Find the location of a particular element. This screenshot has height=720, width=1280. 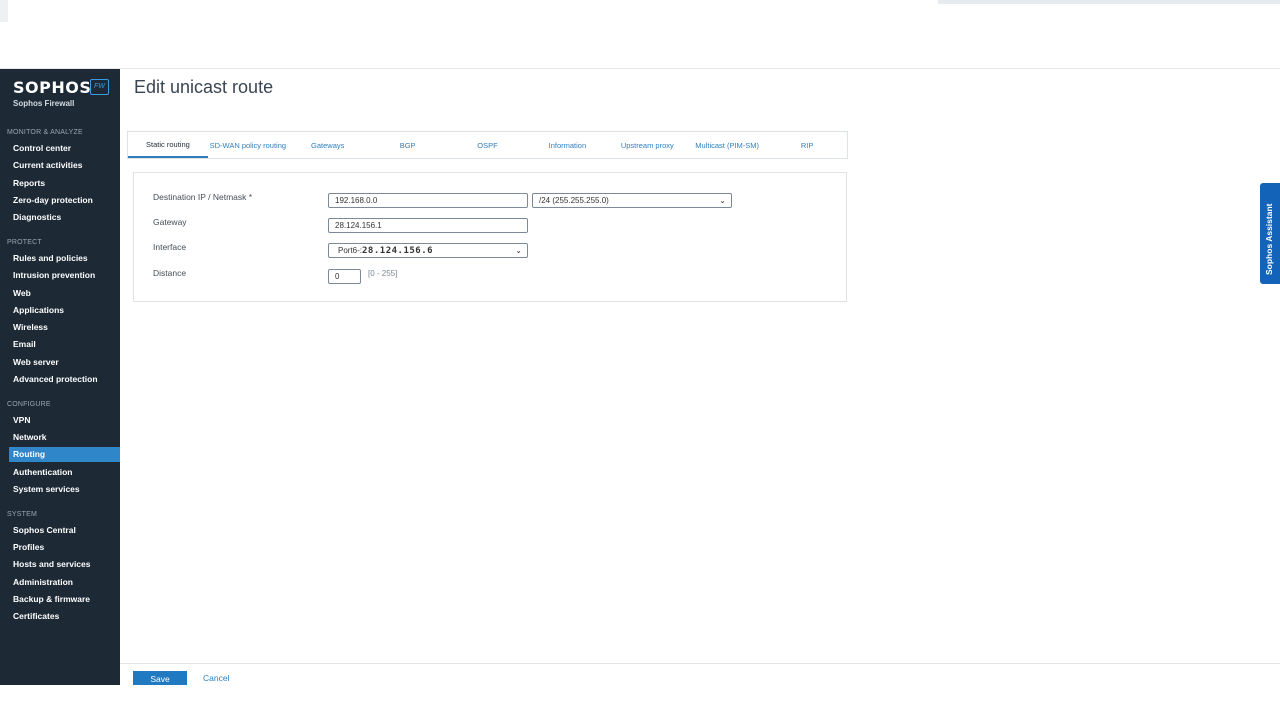

sophos-assistant-tab: Sophos Assistant is located at coordinates (1270, 233).